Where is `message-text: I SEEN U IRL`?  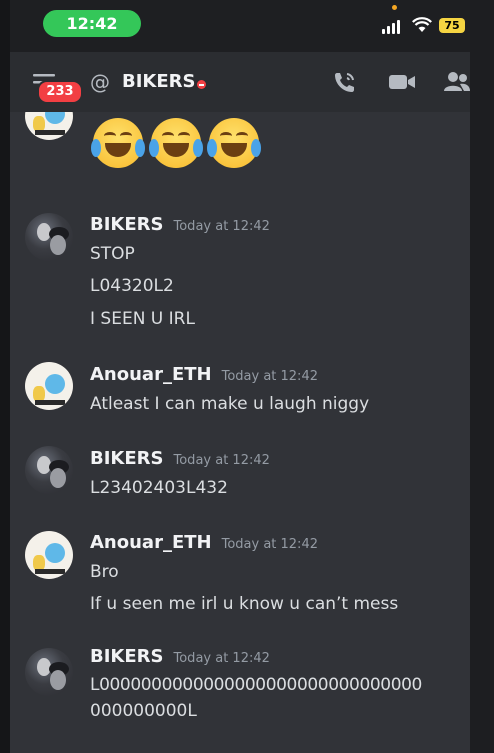
message-text: I SEEN U IRL is located at coordinates (142, 319).